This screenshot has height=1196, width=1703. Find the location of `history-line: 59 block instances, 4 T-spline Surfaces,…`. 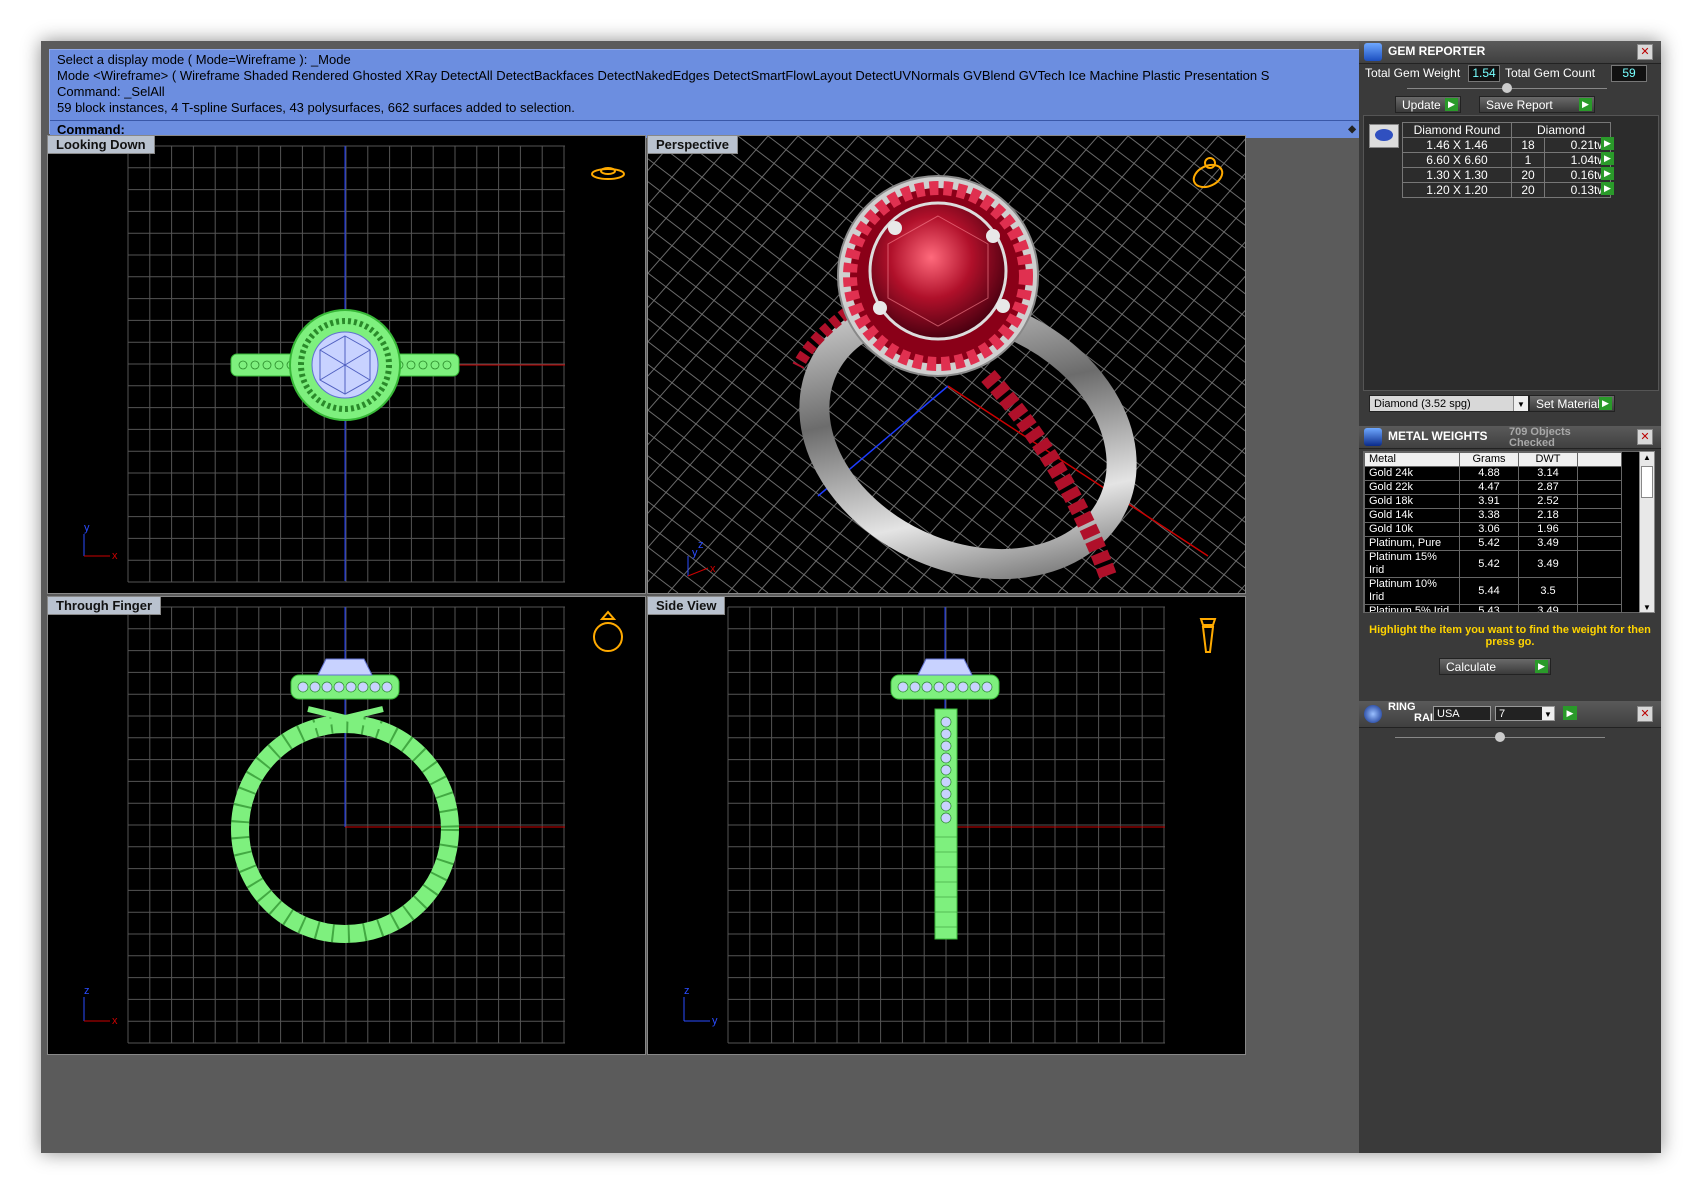

history-line: 59 block instances, 4 T-spline Surfaces,… is located at coordinates (316, 107).